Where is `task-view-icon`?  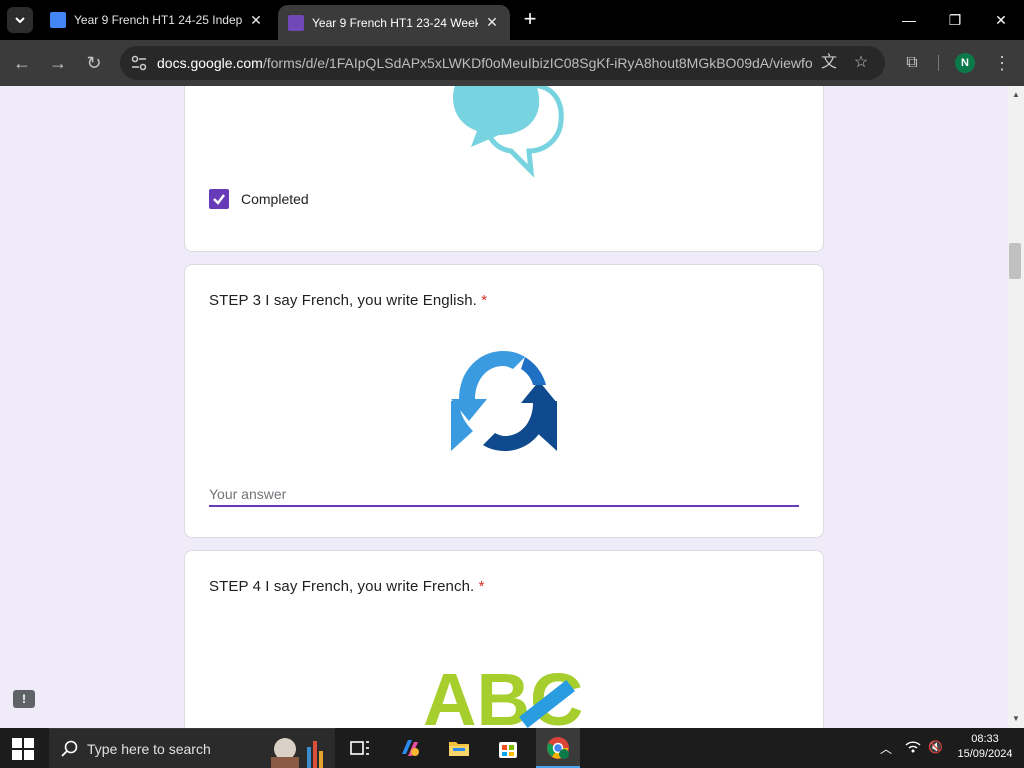
task-view-icon is located at coordinates (360, 748).